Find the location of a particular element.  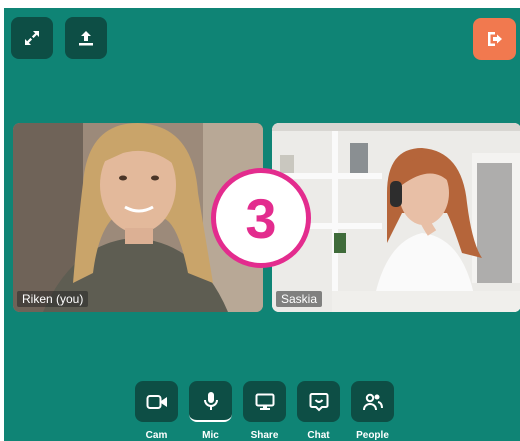

people-icon is located at coordinates (372, 401).